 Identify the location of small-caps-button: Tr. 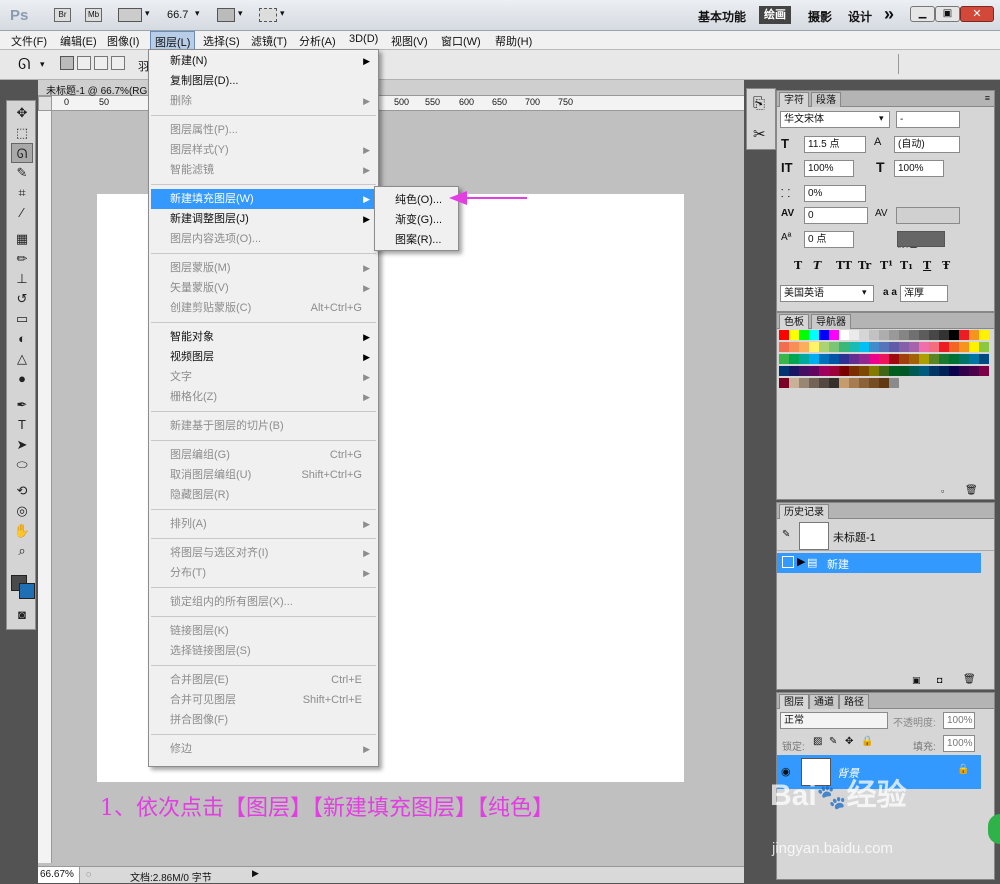
(864, 265).